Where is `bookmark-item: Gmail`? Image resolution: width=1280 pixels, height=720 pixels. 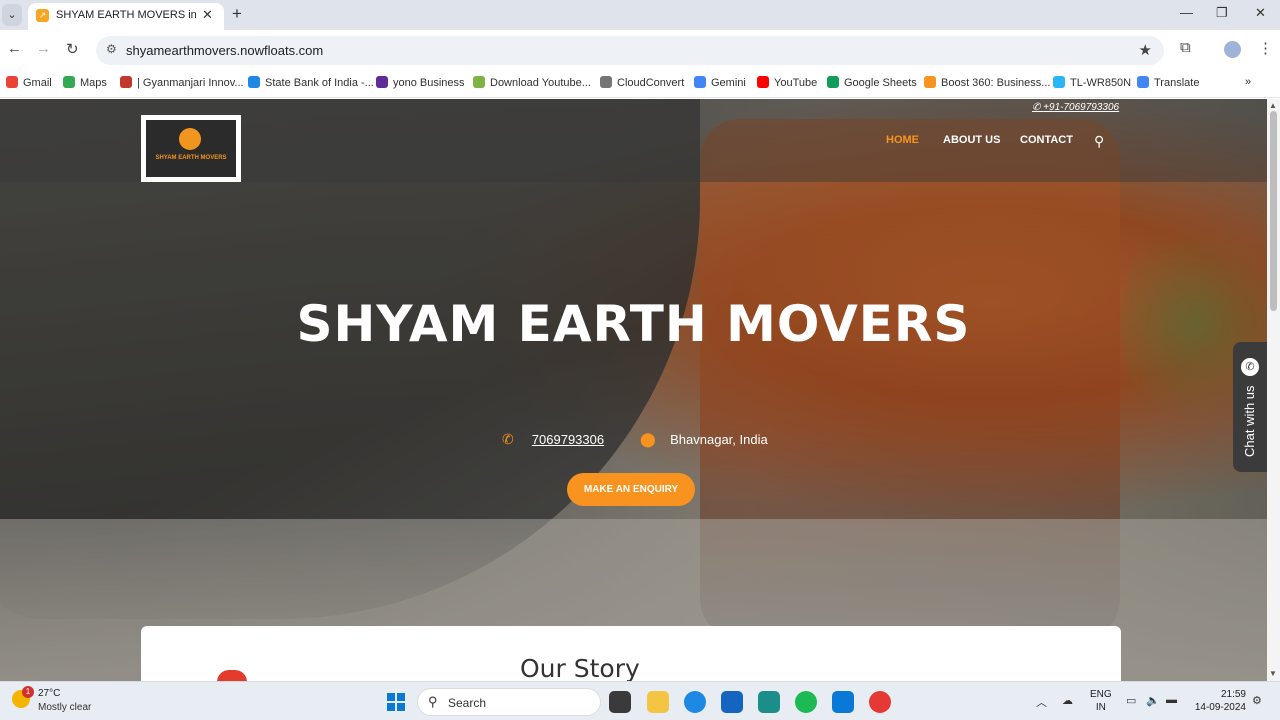 bookmark-item: Gmail is located at coordinates (29, 82).